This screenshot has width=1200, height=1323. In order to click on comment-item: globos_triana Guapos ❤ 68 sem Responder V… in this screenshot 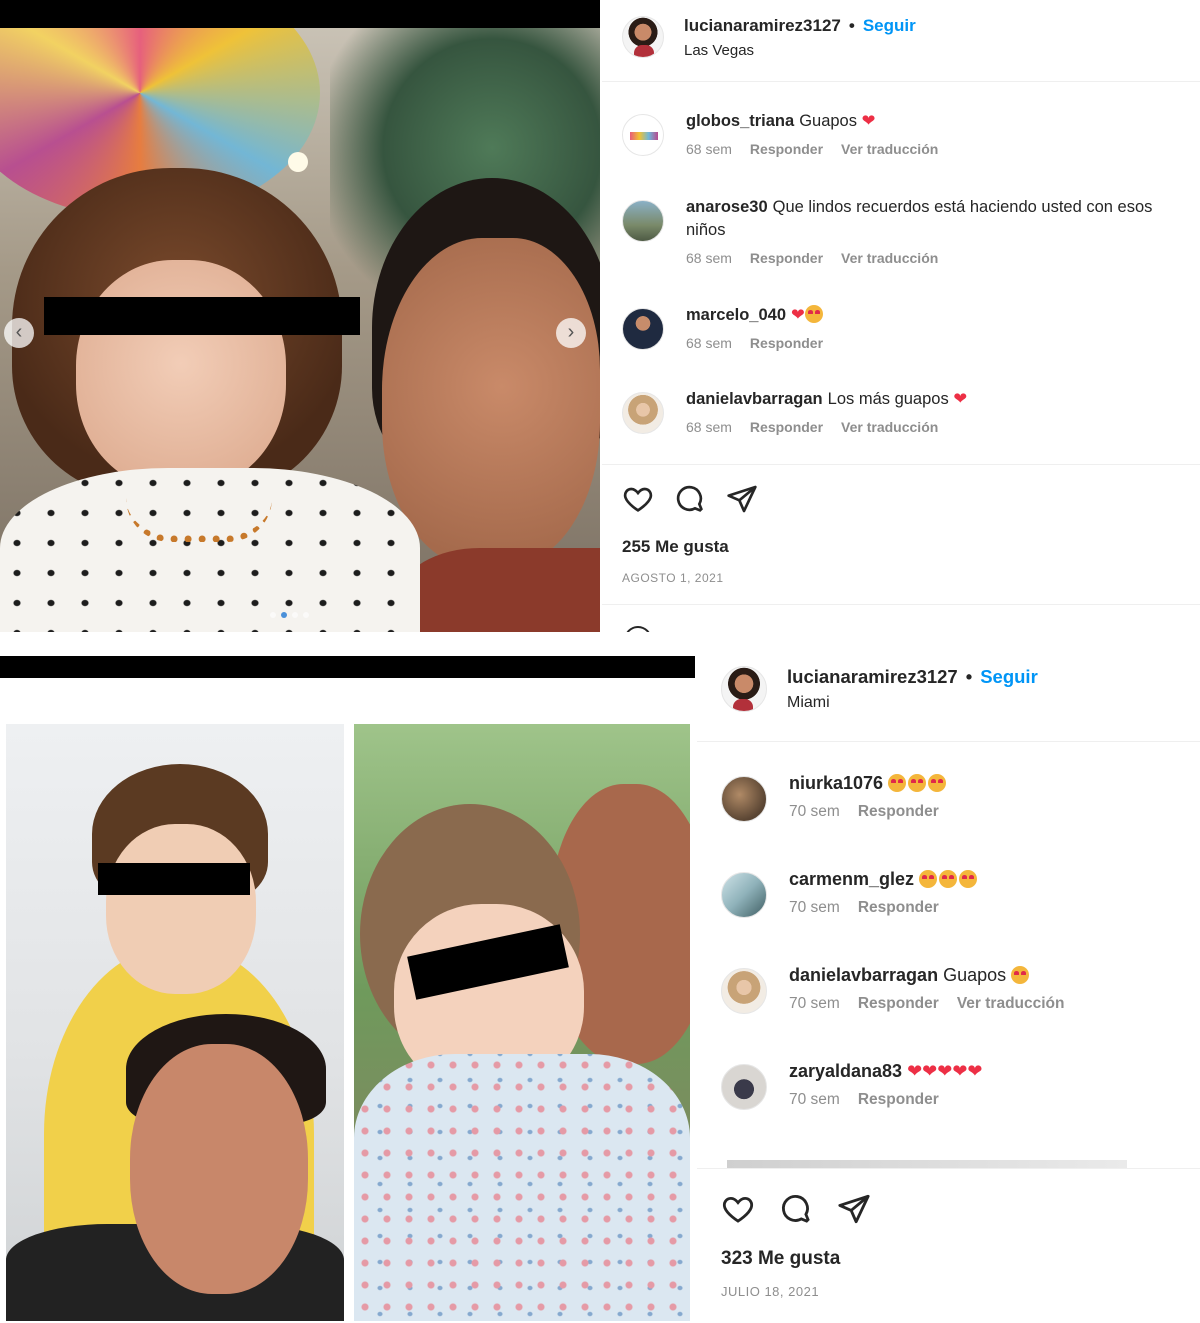, I will do `click(902, 133)`.